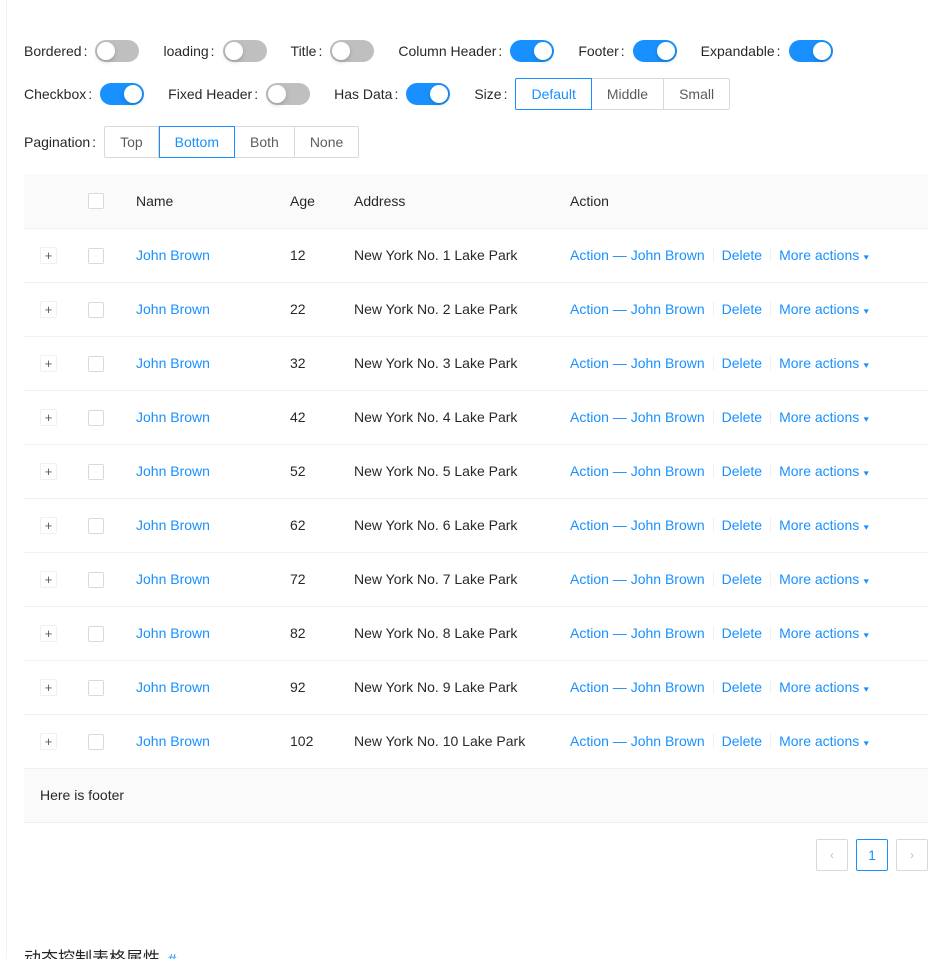 This screenshot has height=959, width=952. What do you see at coordinates (810, 51) in the screenshot?
I see `switch-expandable` at bounding box center [810, 51].